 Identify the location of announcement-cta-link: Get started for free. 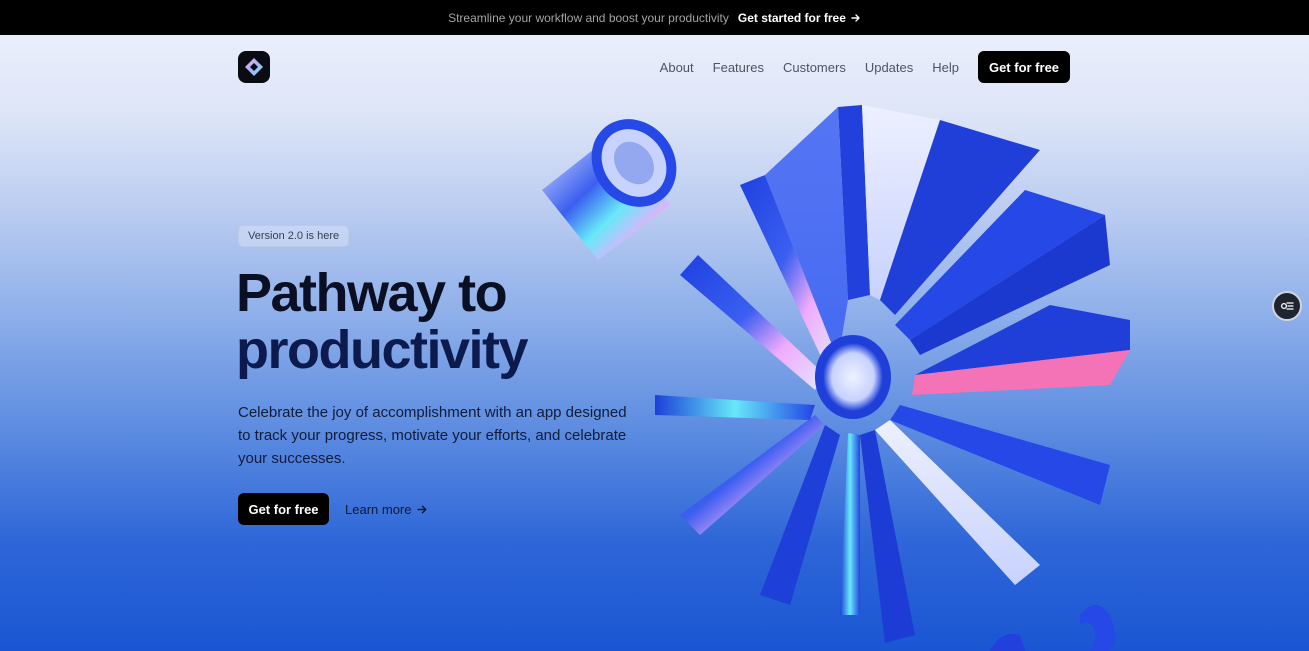
(799, 18).